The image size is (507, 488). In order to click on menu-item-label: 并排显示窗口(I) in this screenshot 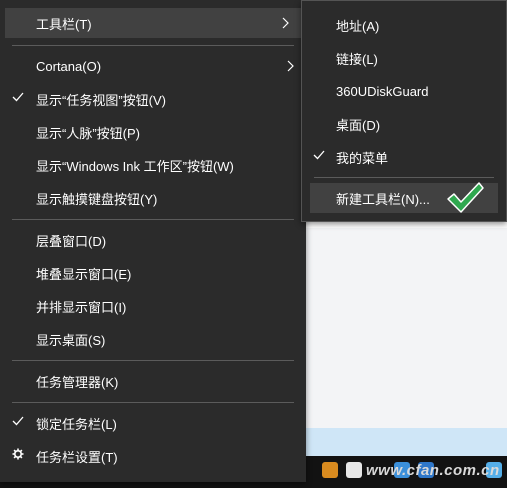, I will do `click(81, 307)`.